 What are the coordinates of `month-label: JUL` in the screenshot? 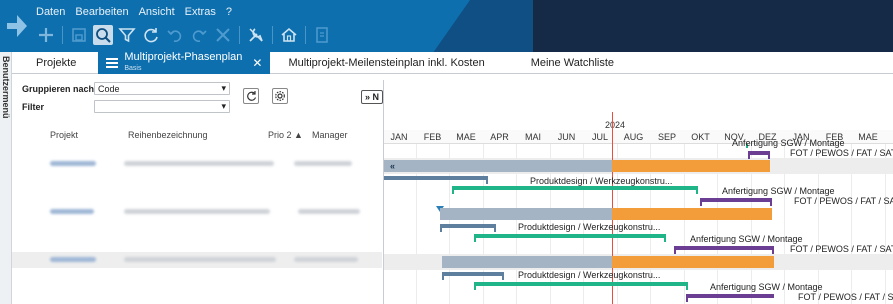 It's located at (600, 137).